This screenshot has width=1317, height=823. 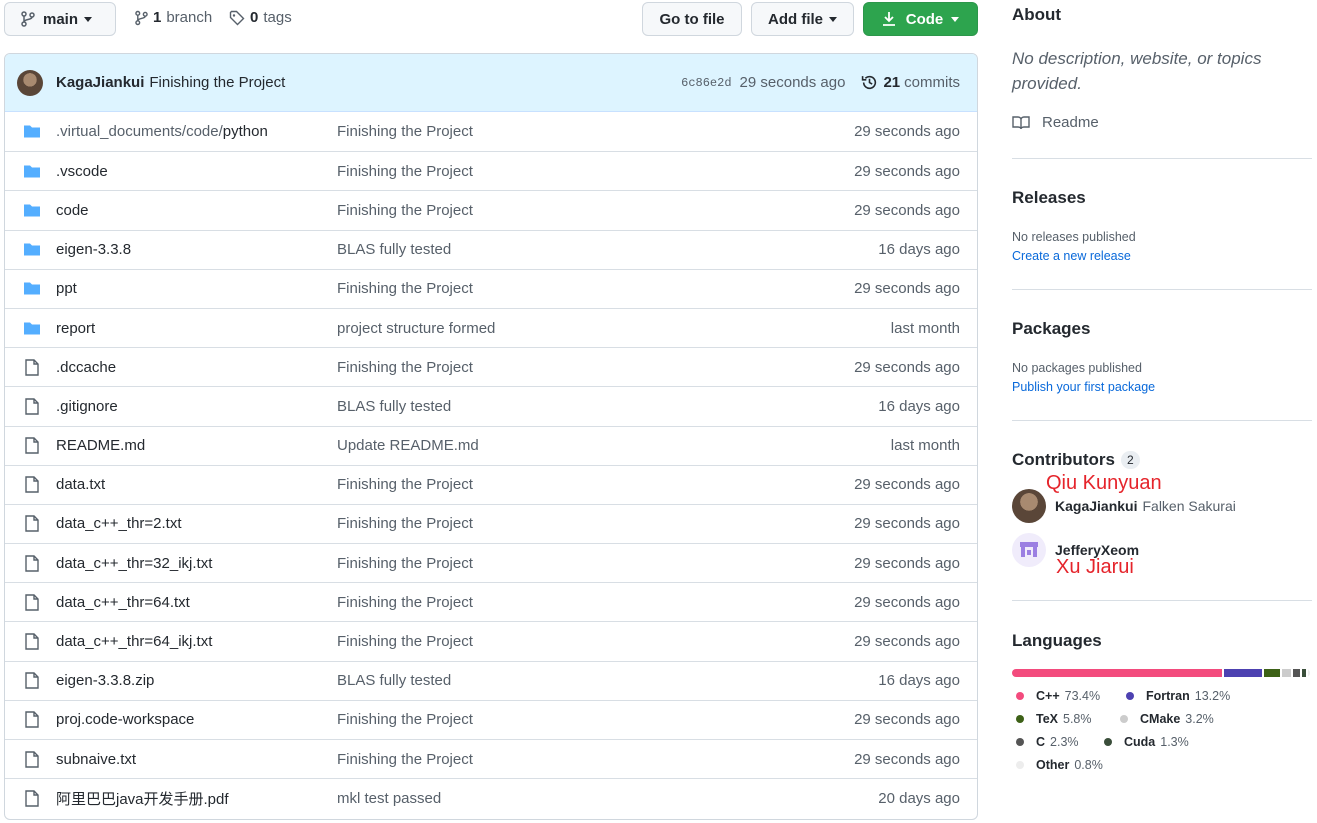 I want to click on file-name-link: .vscode, so click(x=196, y=171).